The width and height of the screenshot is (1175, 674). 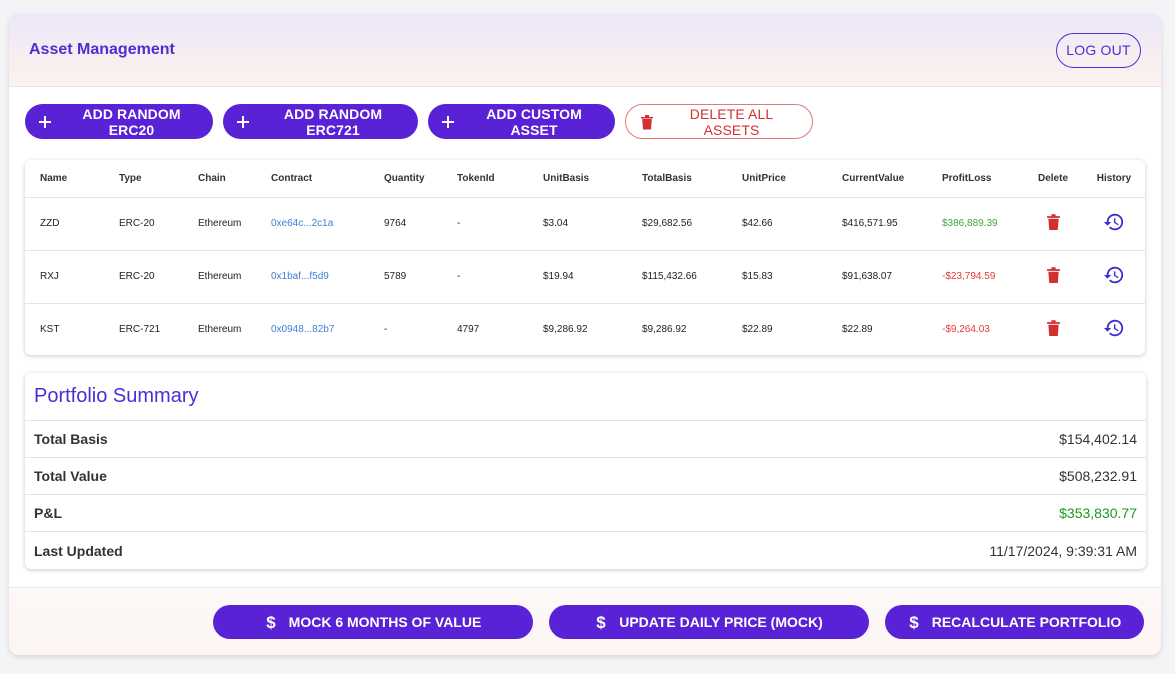 I want to click on add-random-erc721-button: ADD RANDOM ERC721, so click(x=320, y=121).